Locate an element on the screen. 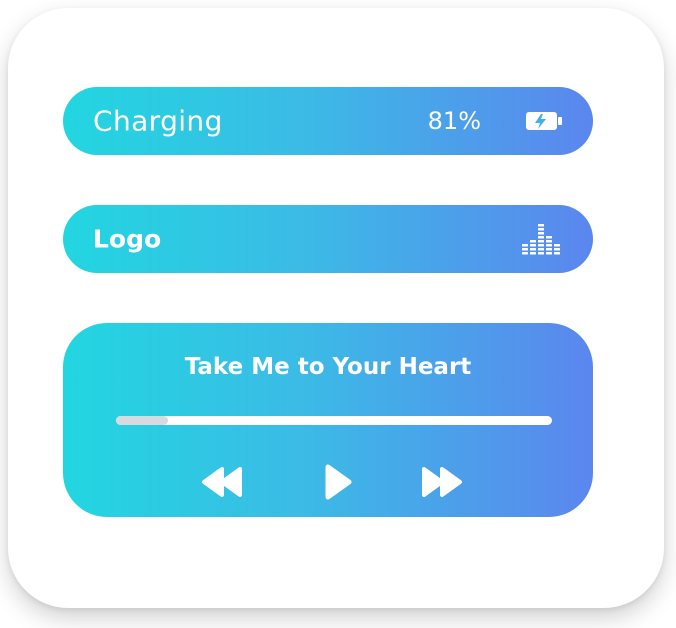 The height and width of the screenshot is (628, 676). progress-bar is located at coordinates (334, 420).